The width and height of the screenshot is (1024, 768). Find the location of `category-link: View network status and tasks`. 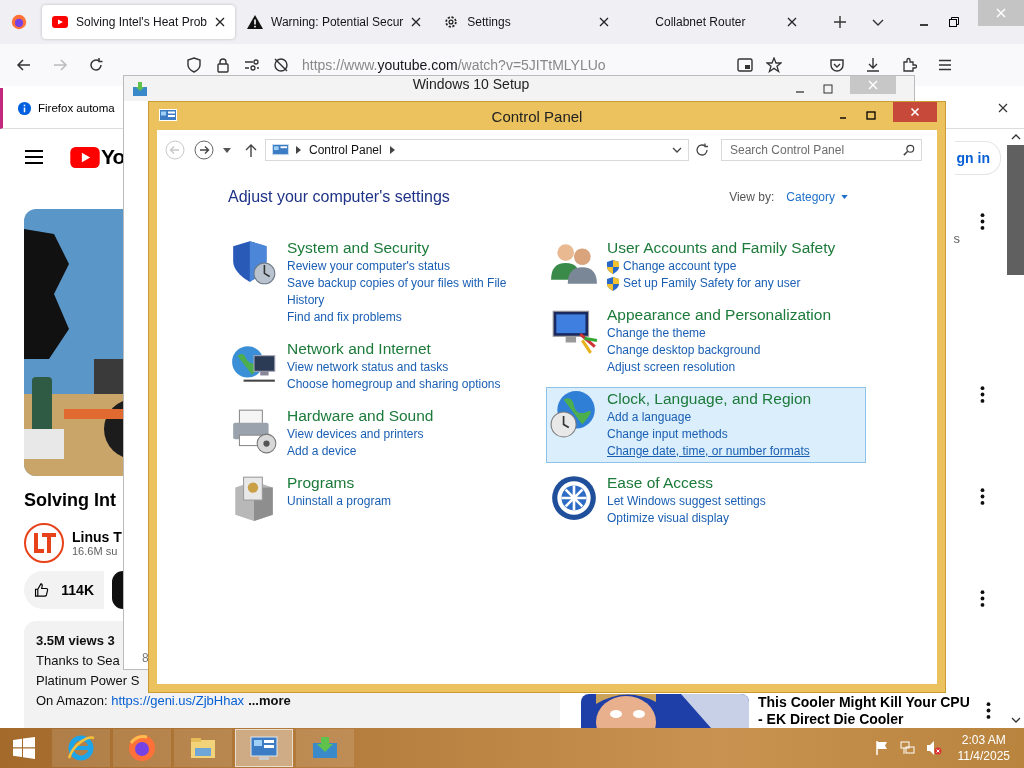

category-link: View network status and tasks is located at coordinates (368, 367).